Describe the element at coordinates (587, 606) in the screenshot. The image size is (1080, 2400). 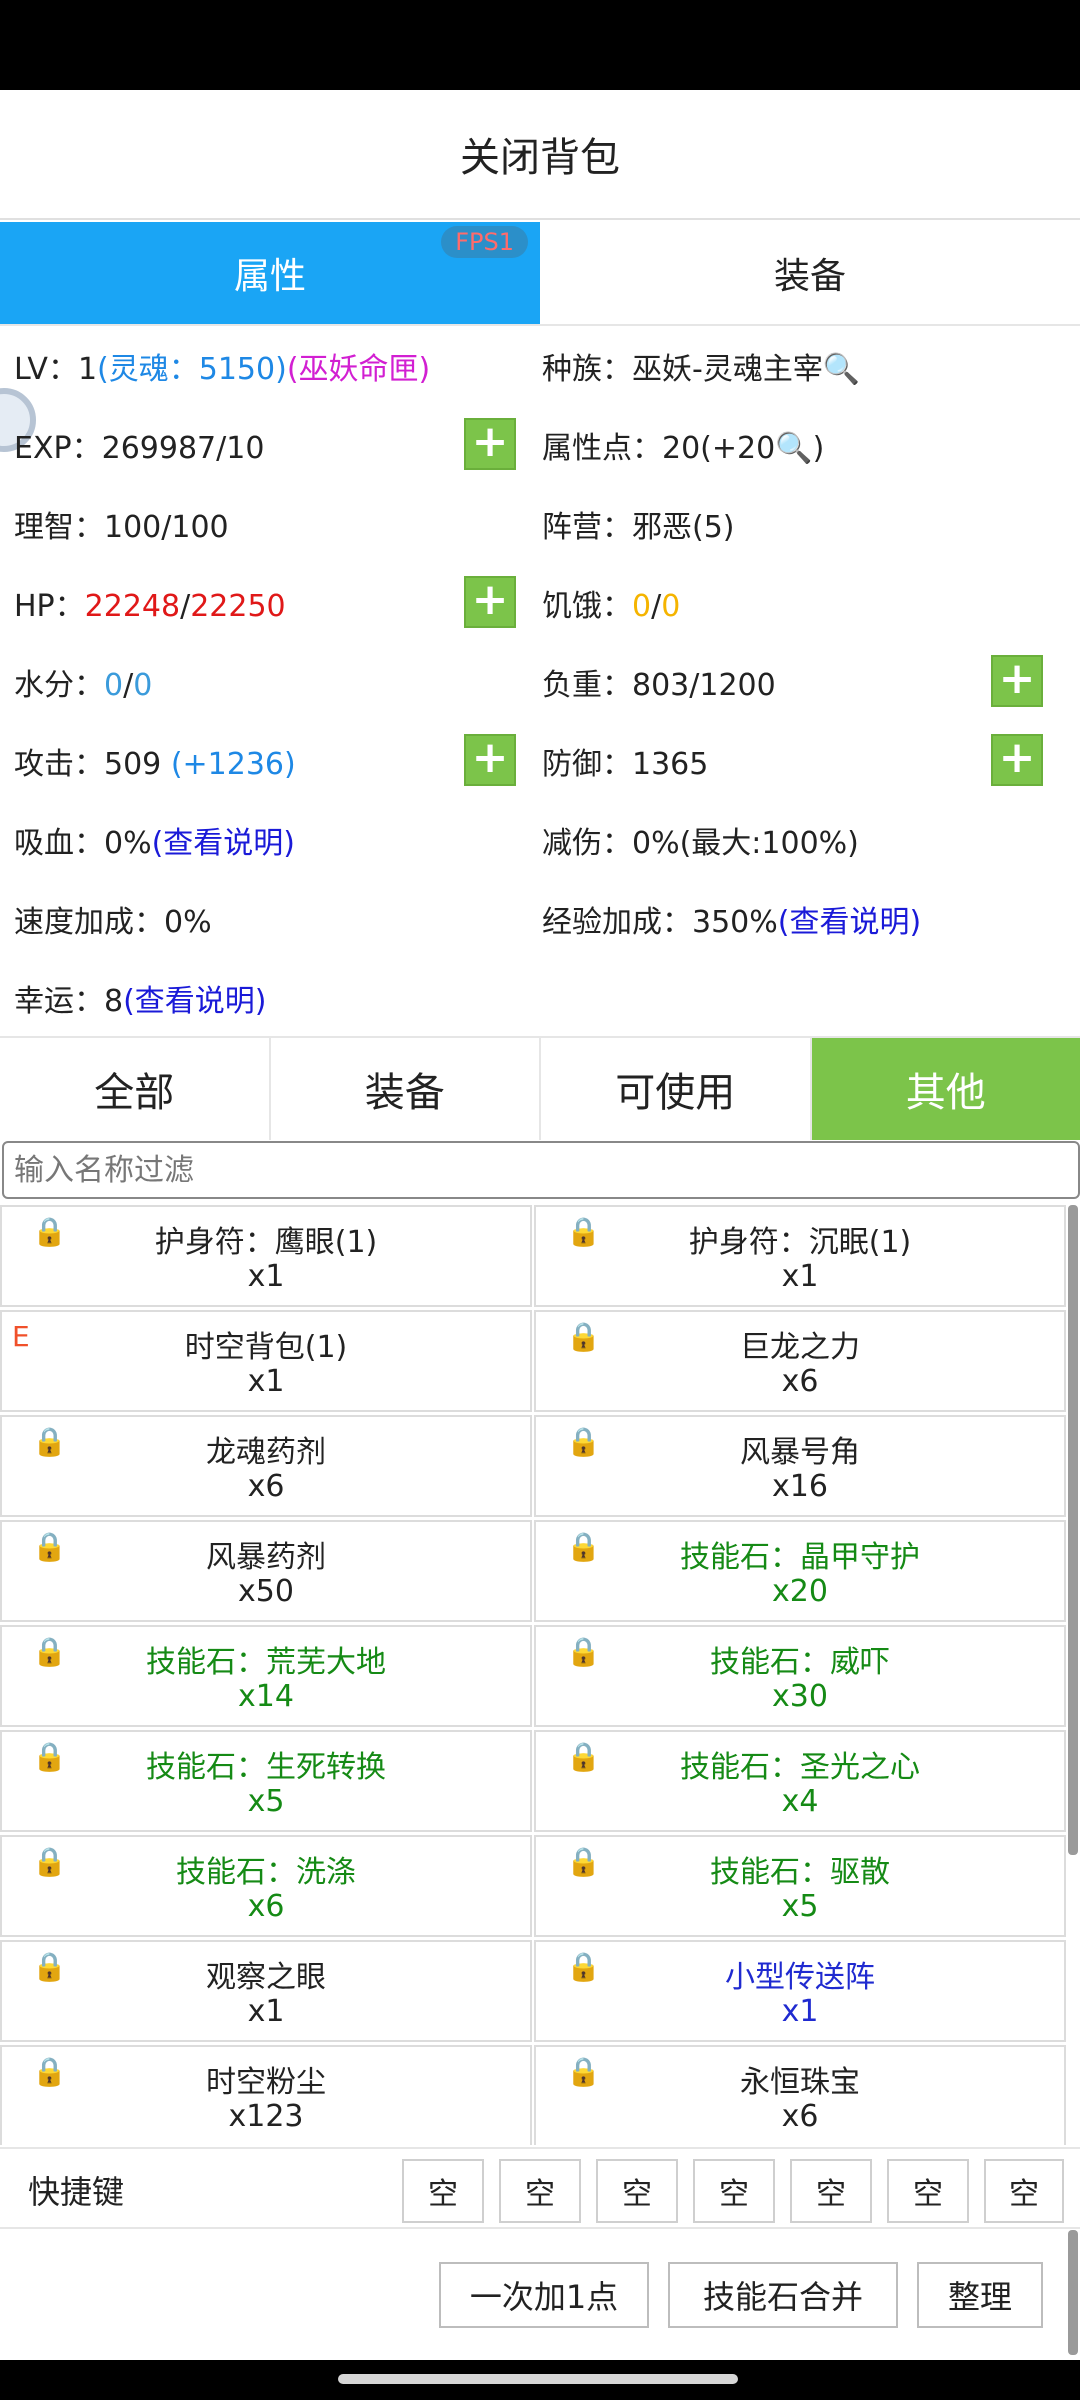
I see `stat-hunger-label: 饥饿：` at that location.